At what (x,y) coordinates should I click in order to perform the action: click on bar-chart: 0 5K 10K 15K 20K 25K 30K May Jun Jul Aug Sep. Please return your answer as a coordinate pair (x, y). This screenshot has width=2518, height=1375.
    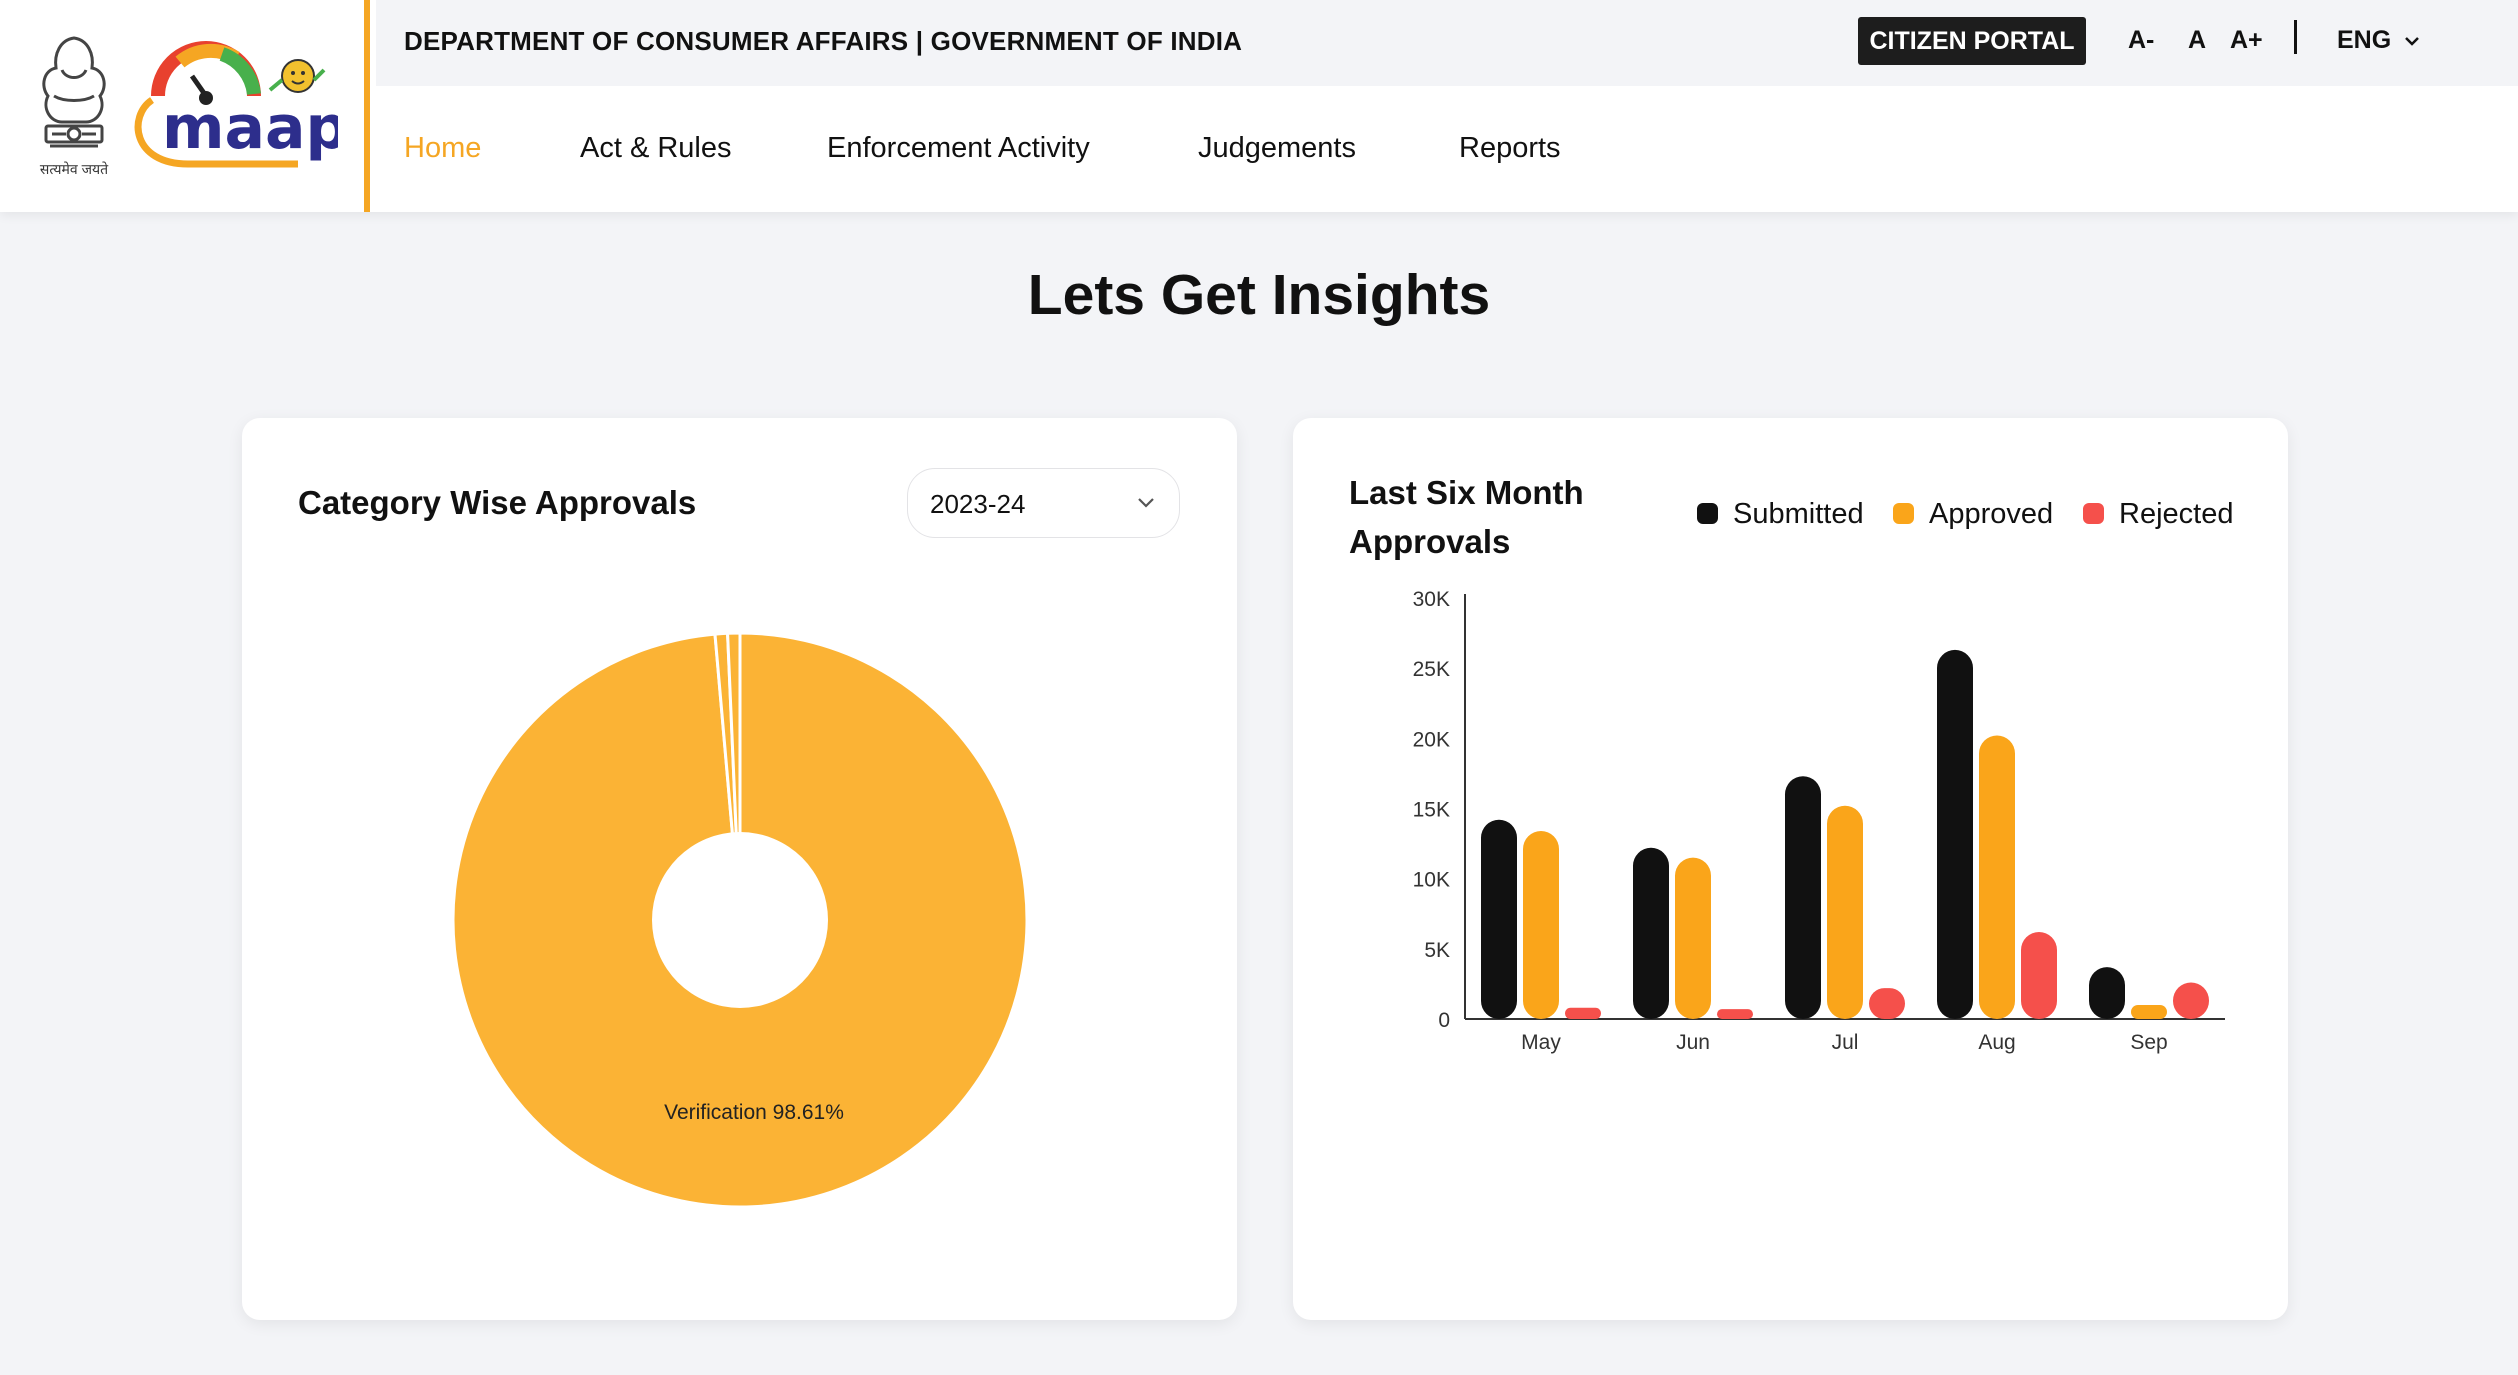
    Looking at the image, I should click on (1819, 821).